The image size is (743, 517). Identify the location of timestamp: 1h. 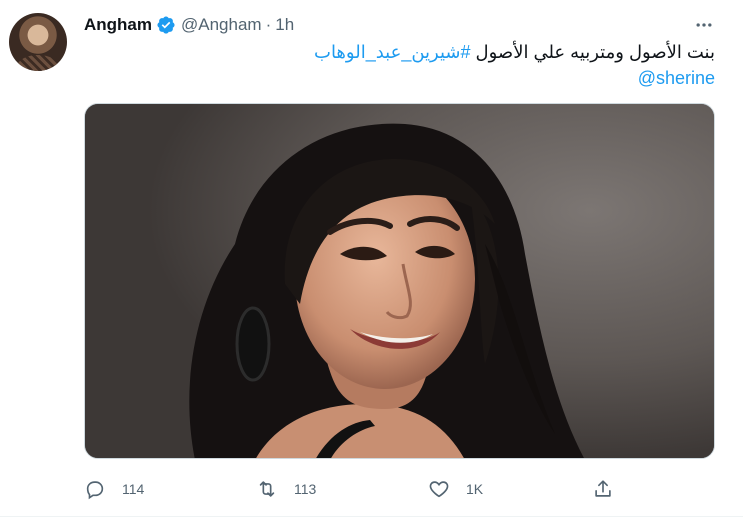
(284, 25).